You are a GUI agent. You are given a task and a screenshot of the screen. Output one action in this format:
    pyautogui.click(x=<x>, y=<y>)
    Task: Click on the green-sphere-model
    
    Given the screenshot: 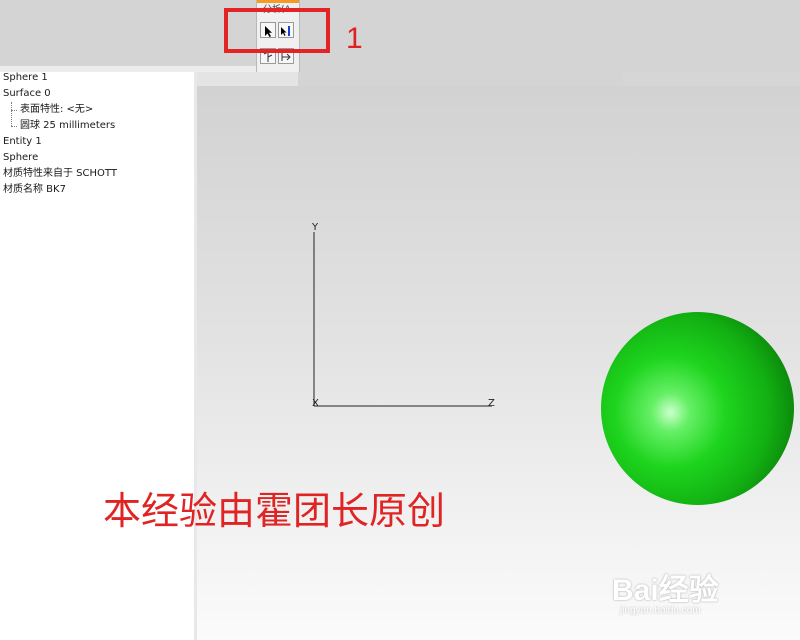 What is the action you would take?
    pyautogui.click(x=697, y=408)
    